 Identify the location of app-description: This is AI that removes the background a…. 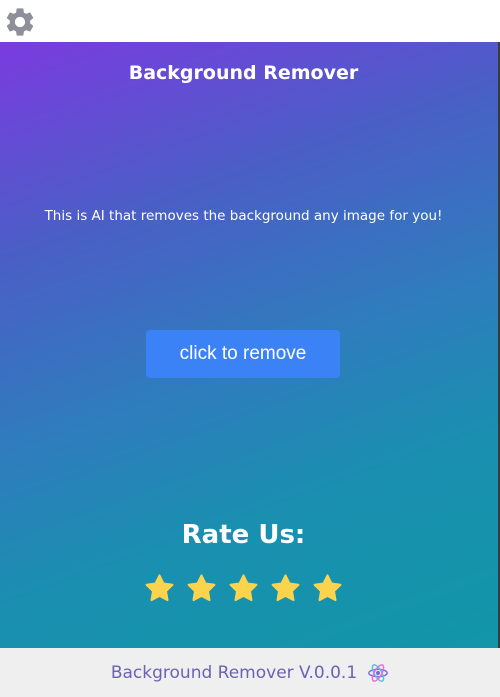
(243, 216).